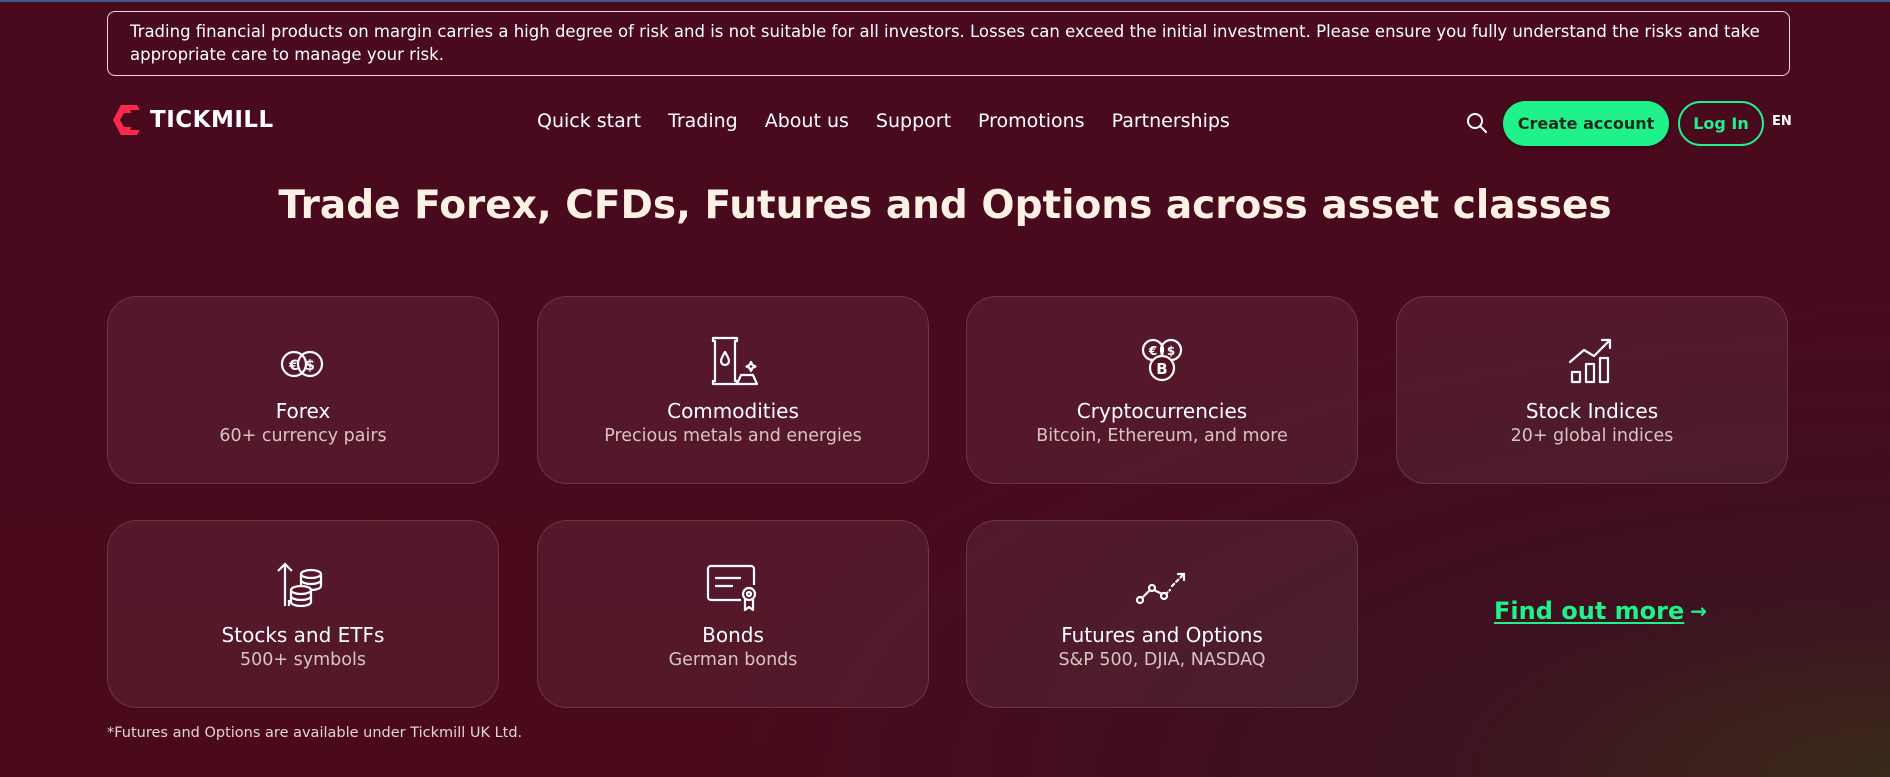 This screenshot has height=777, width=1890. Describe the element at coordinates (1477, 123) in the screenshot. I see `search-icon` at that location.